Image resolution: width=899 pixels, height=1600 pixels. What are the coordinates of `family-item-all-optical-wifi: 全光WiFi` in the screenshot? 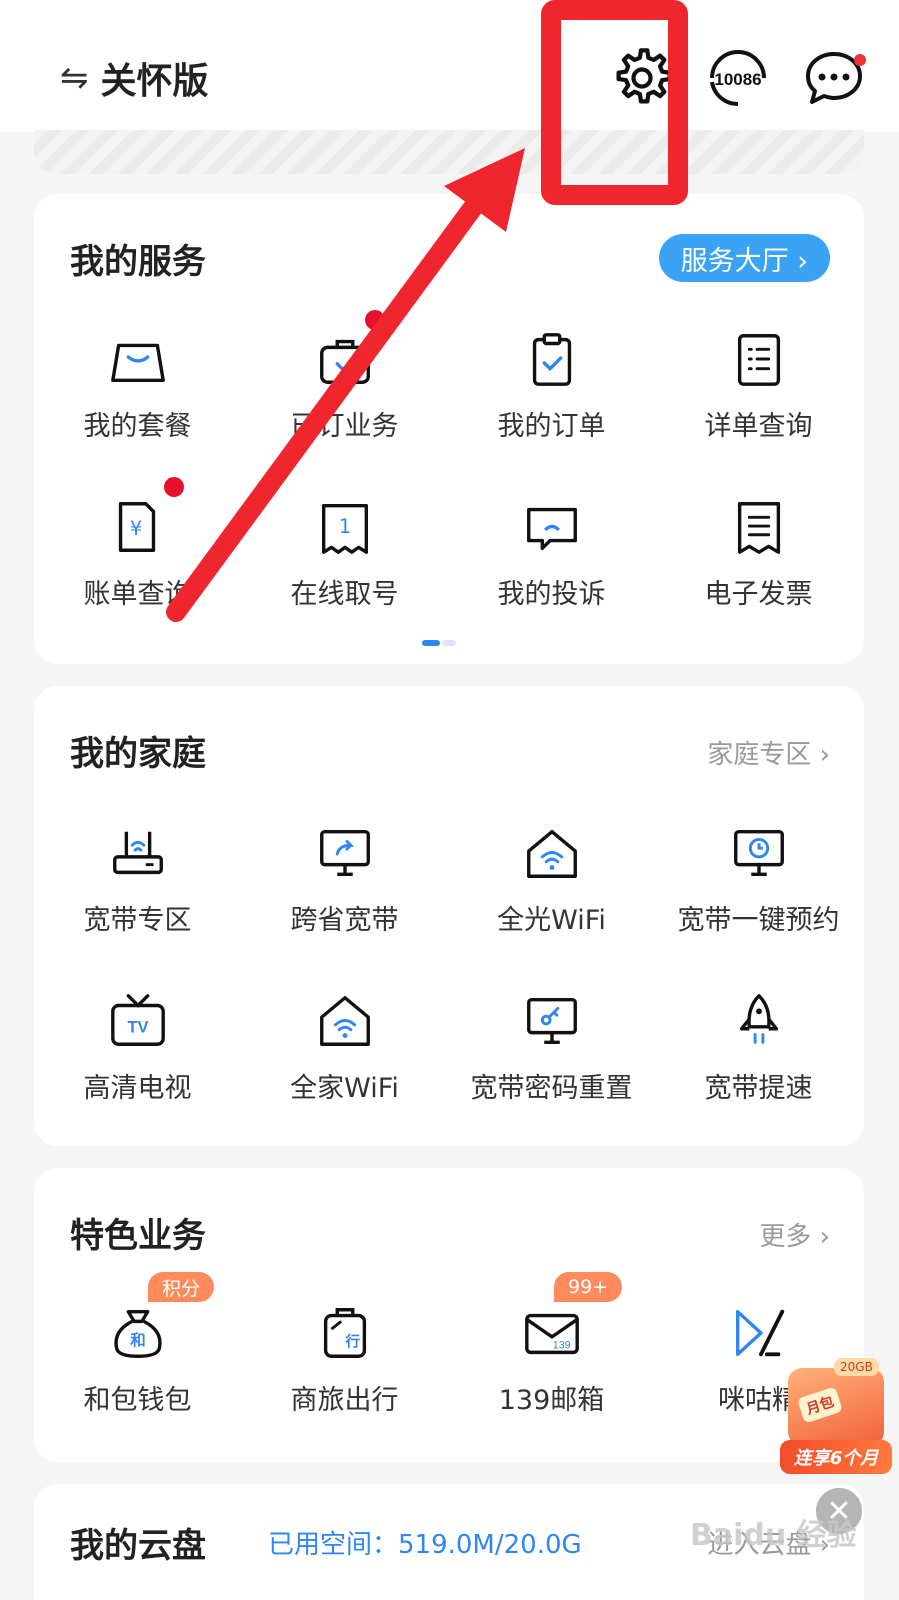 It's located at (551, 879).